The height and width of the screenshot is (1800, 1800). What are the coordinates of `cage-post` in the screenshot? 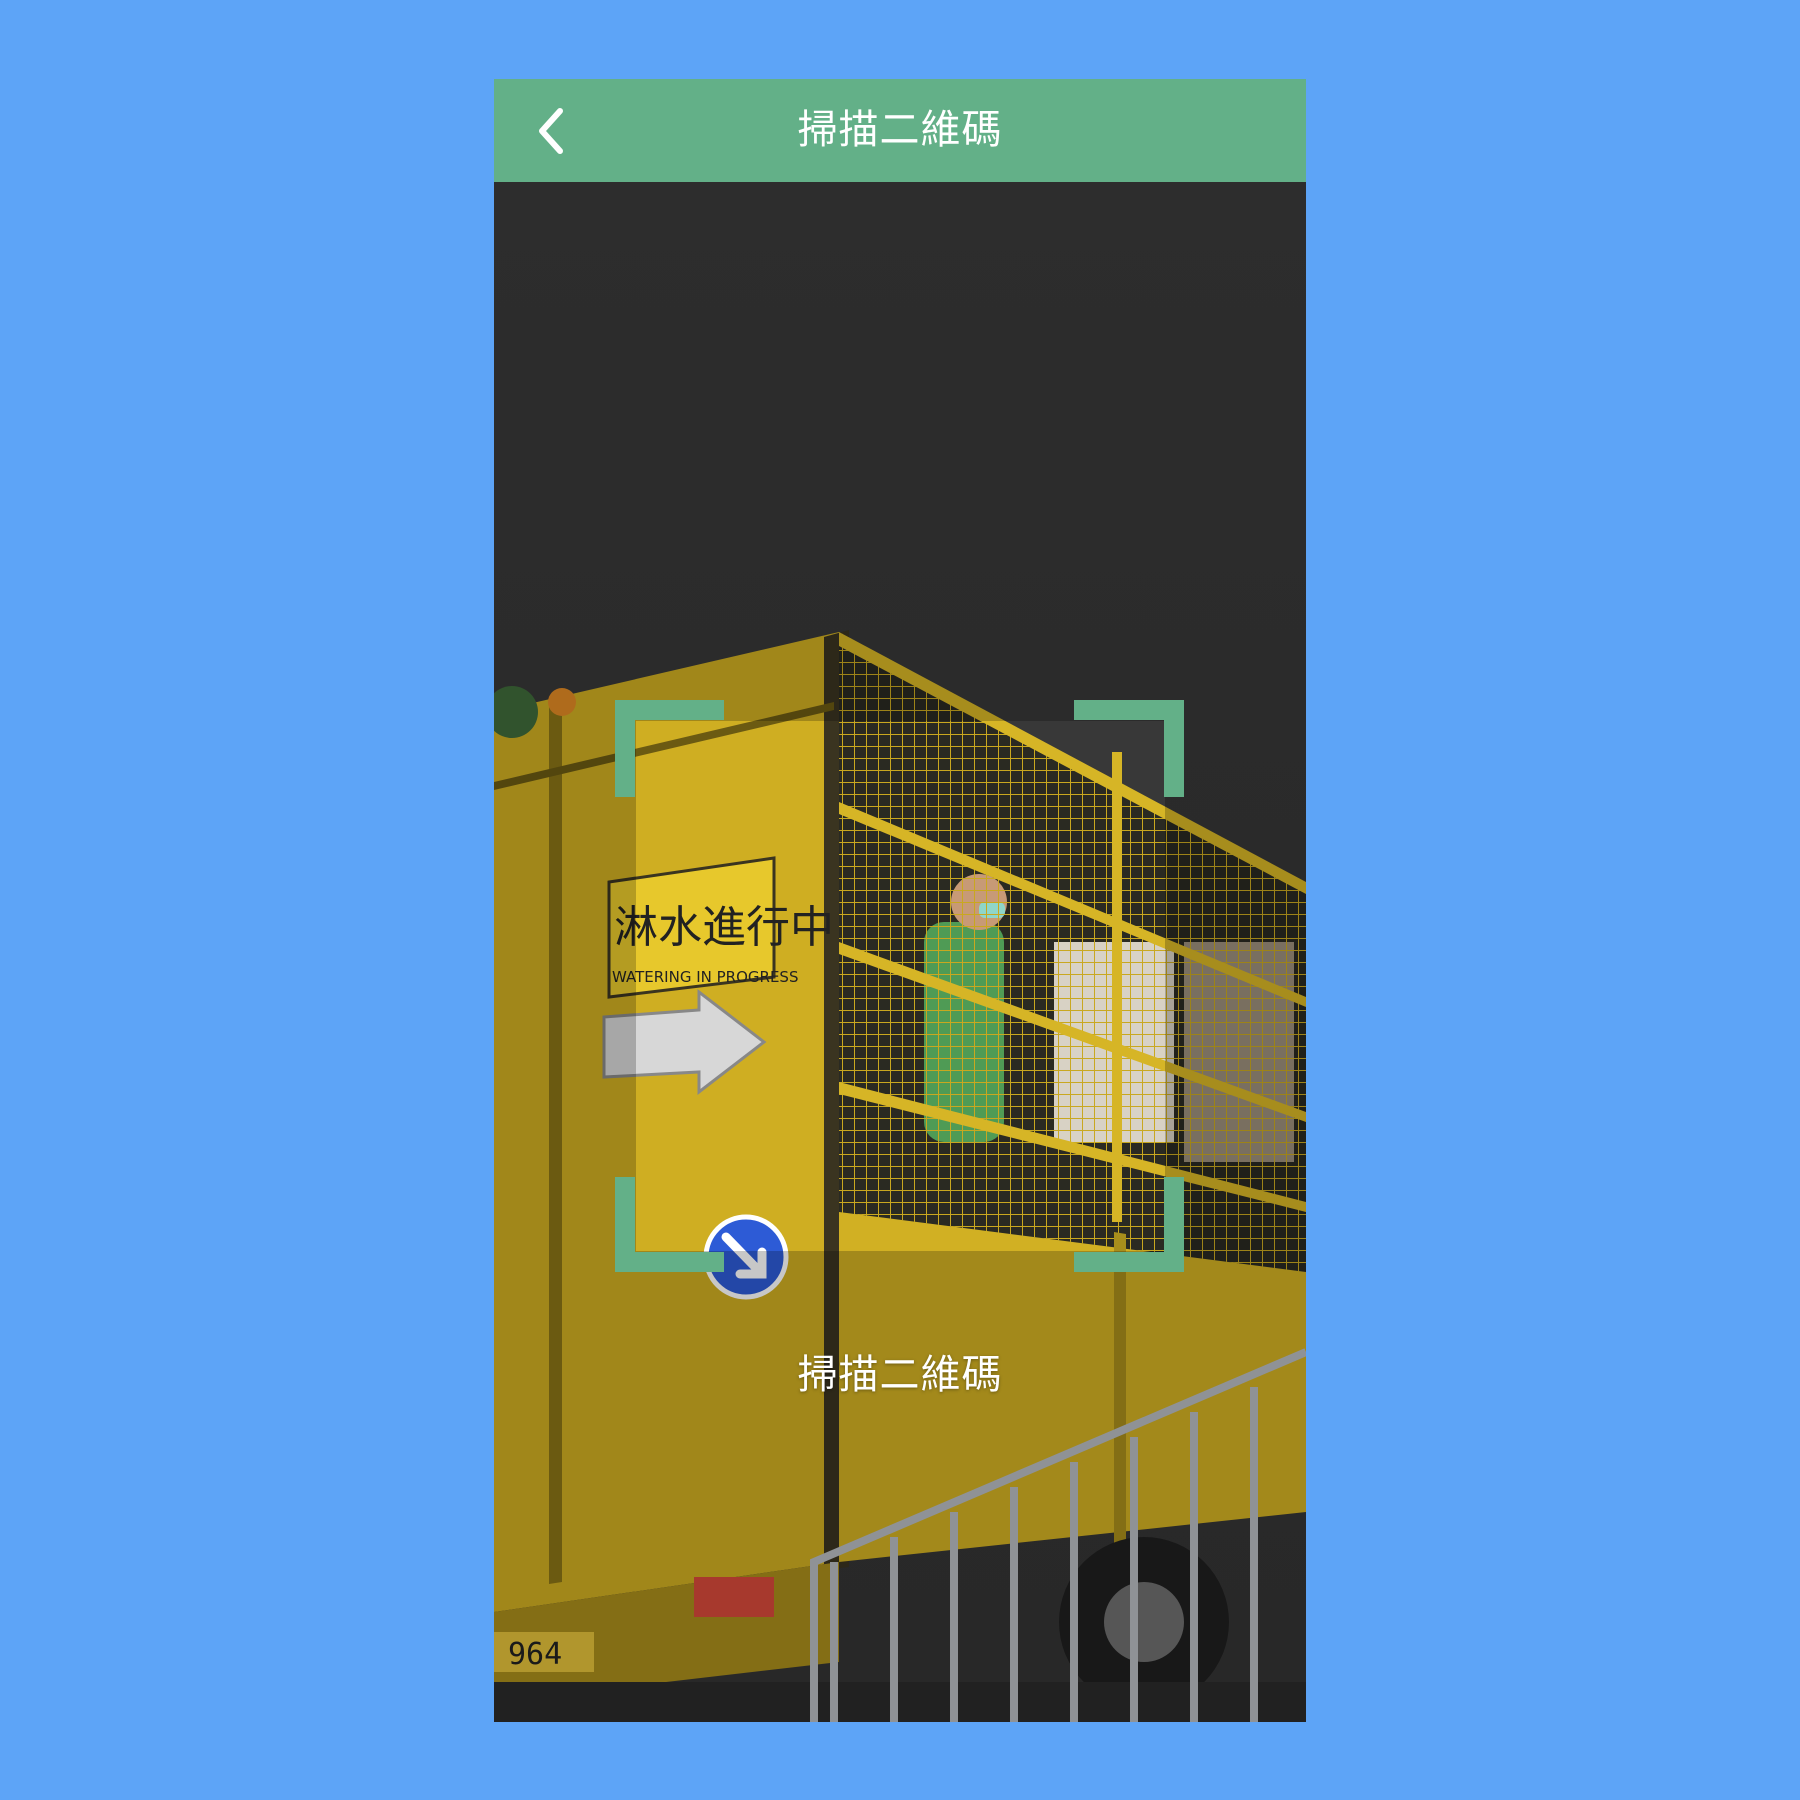 It's located at (1117, 987).